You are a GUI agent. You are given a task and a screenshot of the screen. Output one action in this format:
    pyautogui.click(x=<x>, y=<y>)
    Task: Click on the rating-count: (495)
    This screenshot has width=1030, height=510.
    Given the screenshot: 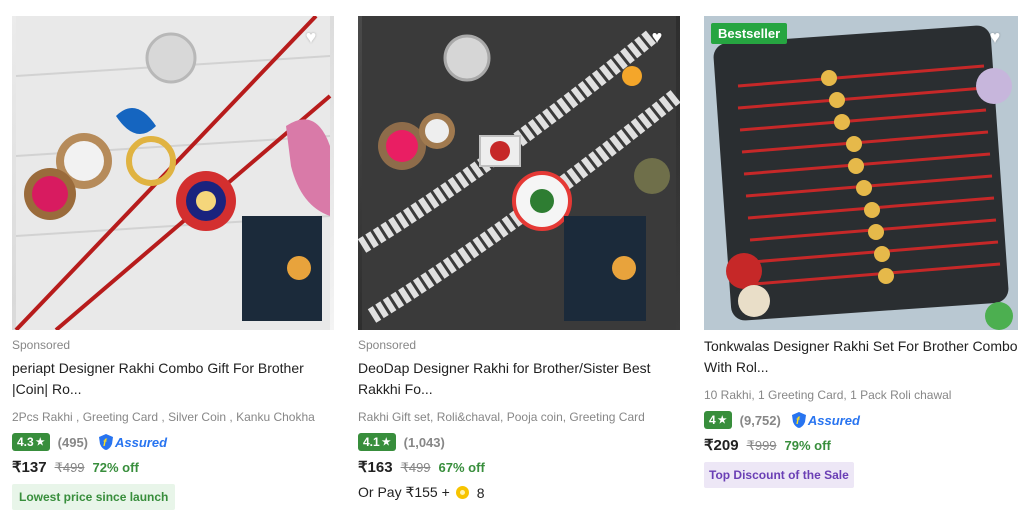 What is the action you would take?
    pyautogui.click(x=73, y=442)
    